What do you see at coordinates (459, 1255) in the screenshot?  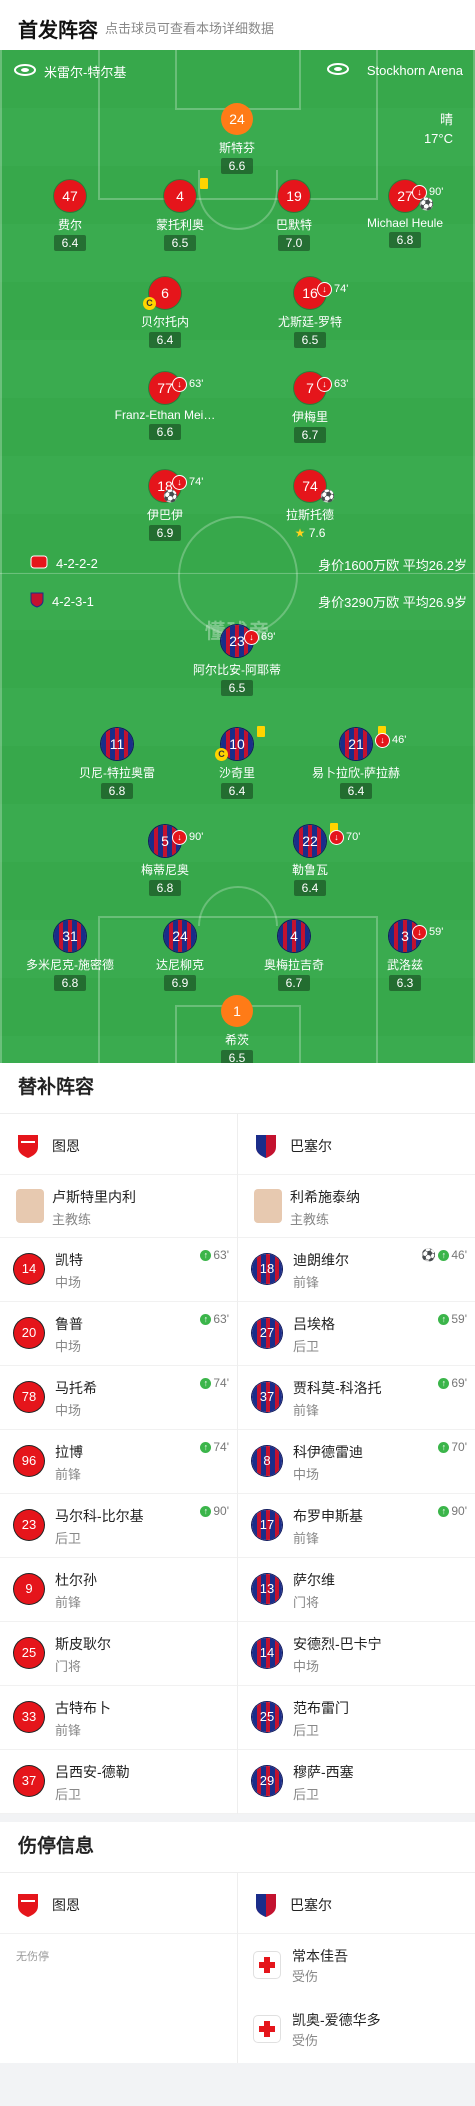 I see `sub-in-minute: 46'` at bounding box center [459, 1255].